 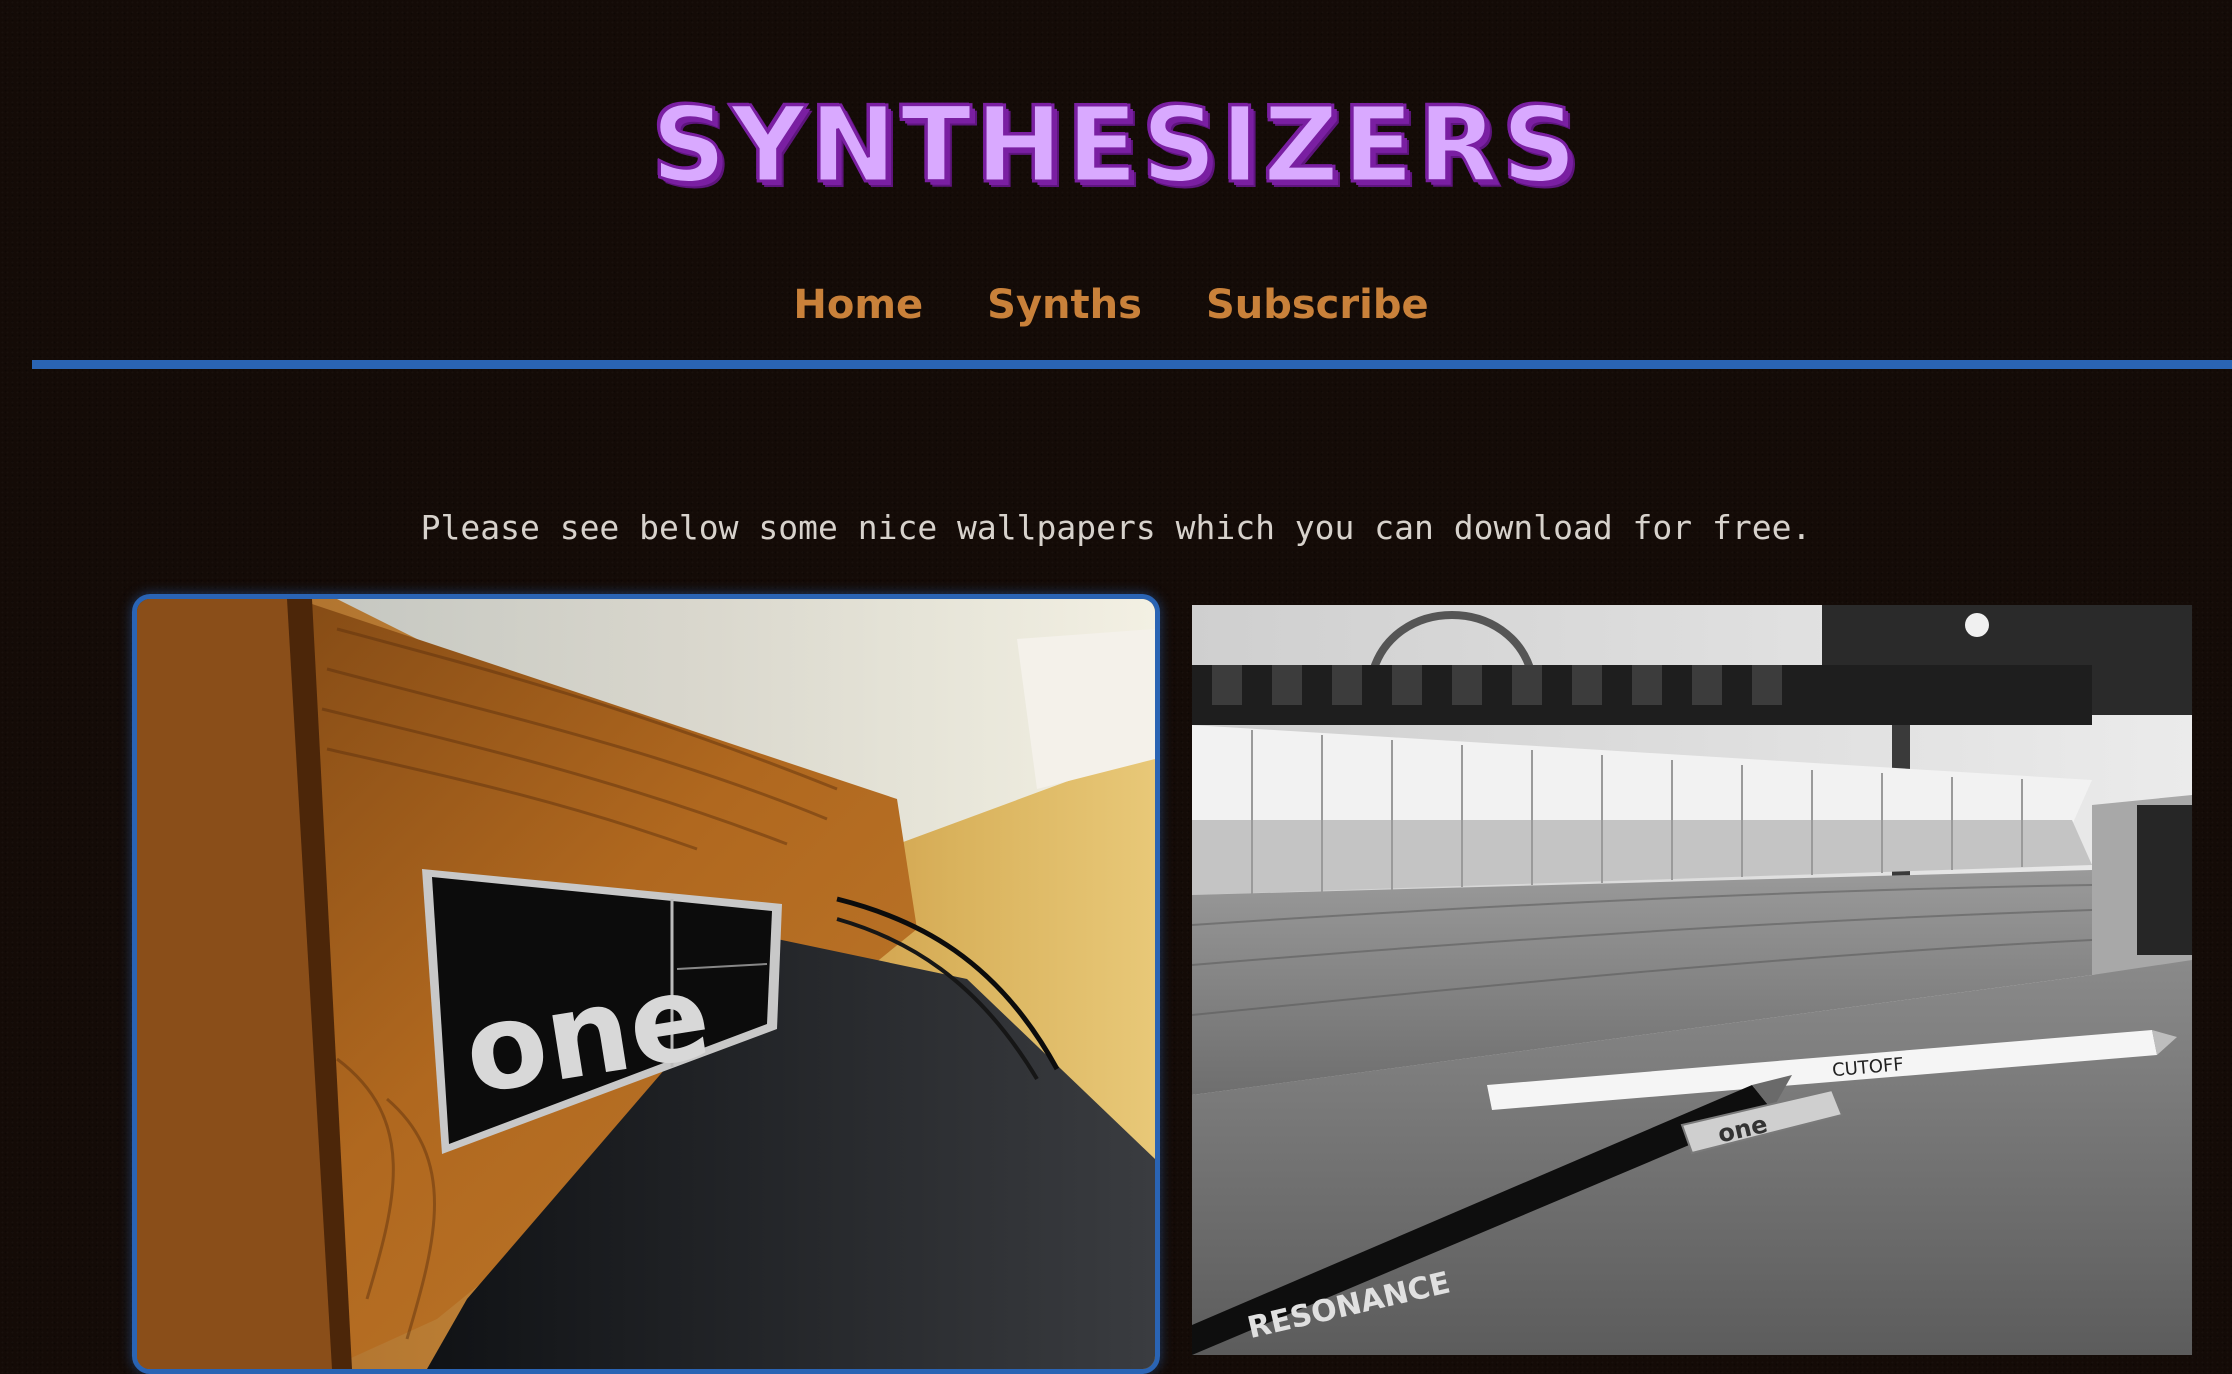 What do you see at coordinates (1317, 305) in the screenshot?
I see `nav-link-subscribe: Subscribe` at bounding box center [1317, 305].